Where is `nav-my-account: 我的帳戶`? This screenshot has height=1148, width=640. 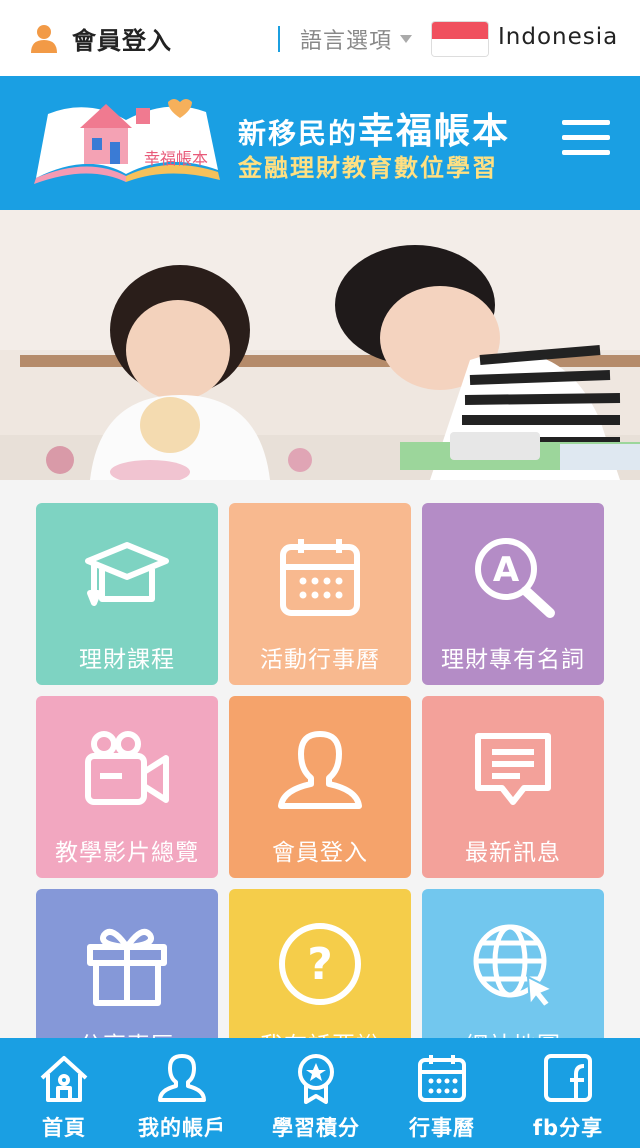
nav-my-account: 我的帳戶 is located at coordinates (182, 1093).